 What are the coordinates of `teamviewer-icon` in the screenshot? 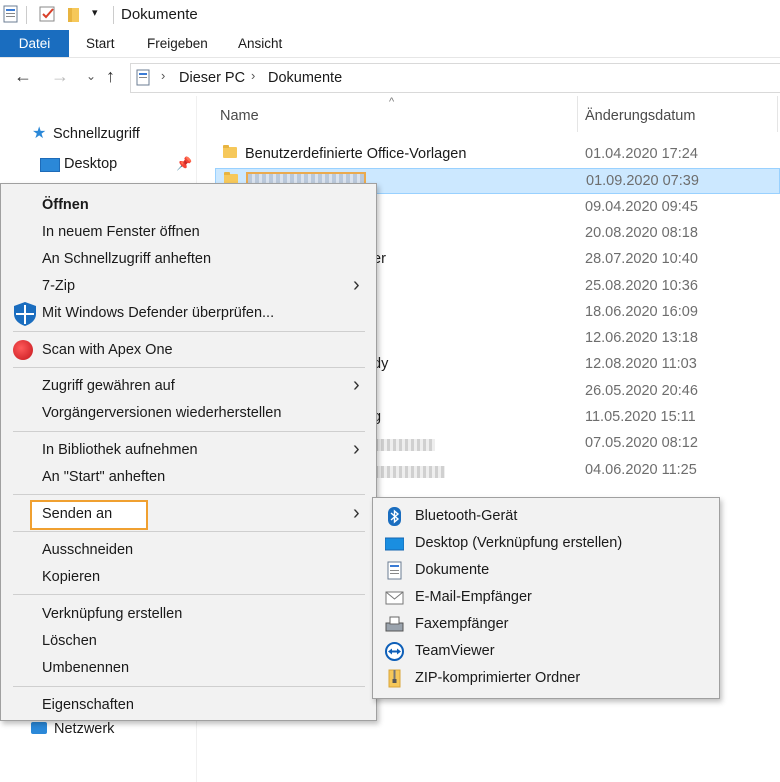 It's located at (394, 651).